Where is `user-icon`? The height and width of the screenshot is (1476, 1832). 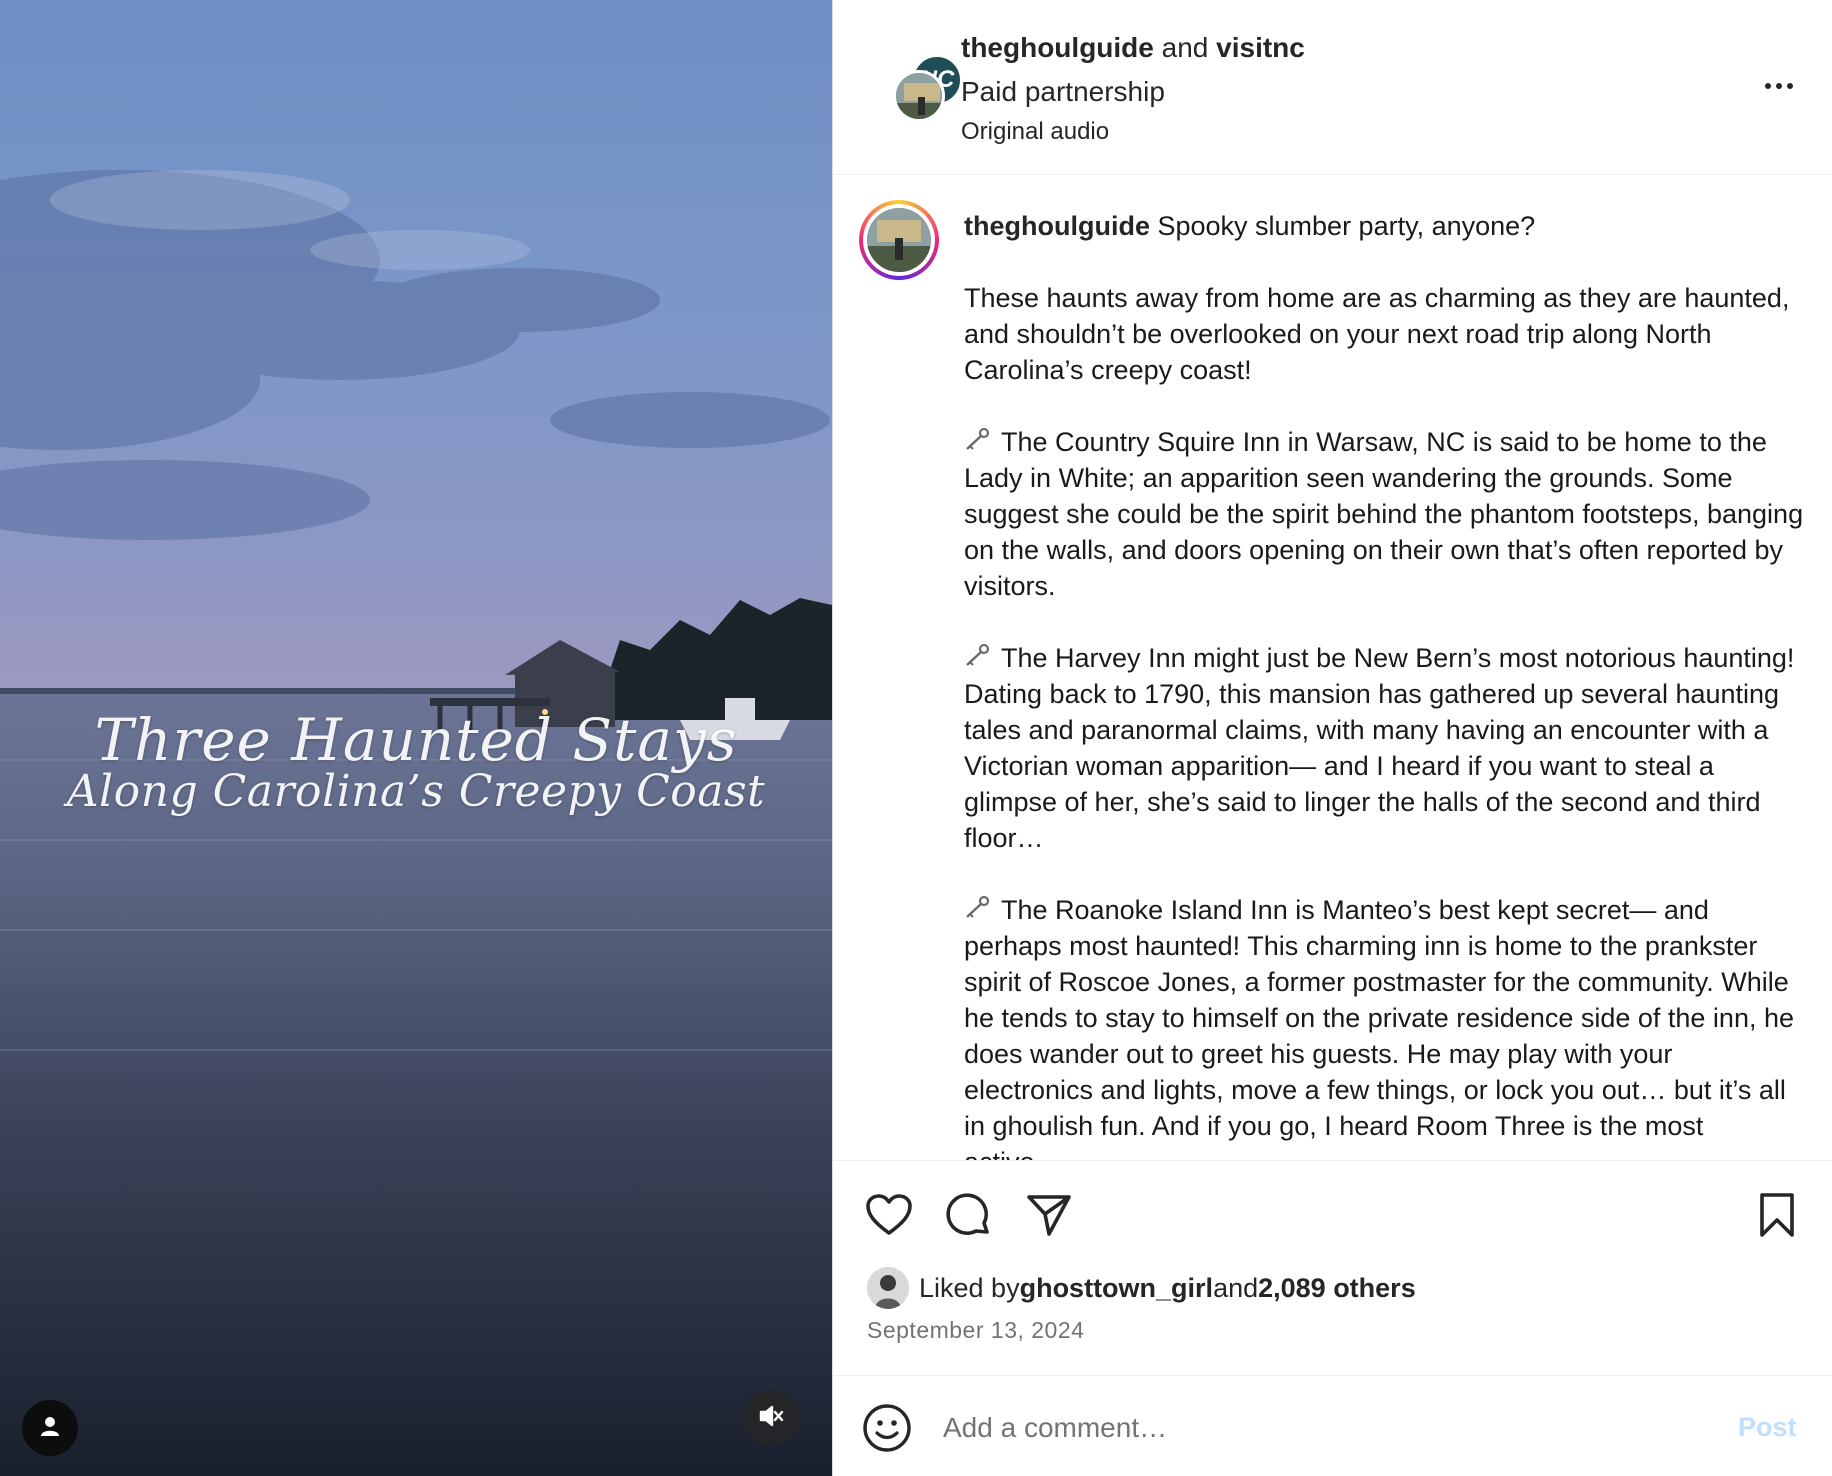 user-icon is located at coordinates (50, 1428).